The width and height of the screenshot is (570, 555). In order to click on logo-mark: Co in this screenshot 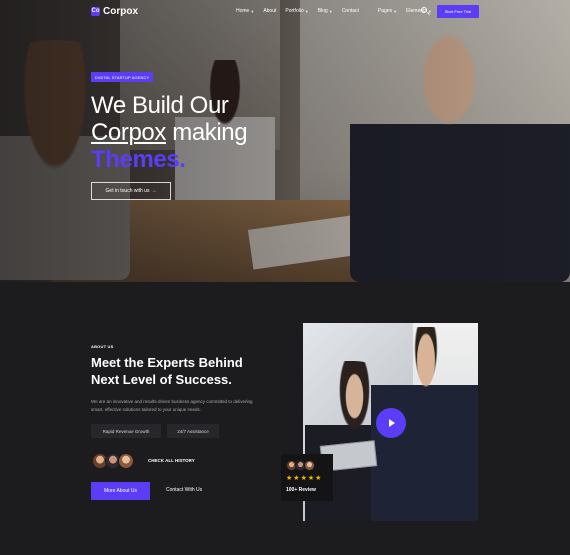, I will do `click(95, 11)`.